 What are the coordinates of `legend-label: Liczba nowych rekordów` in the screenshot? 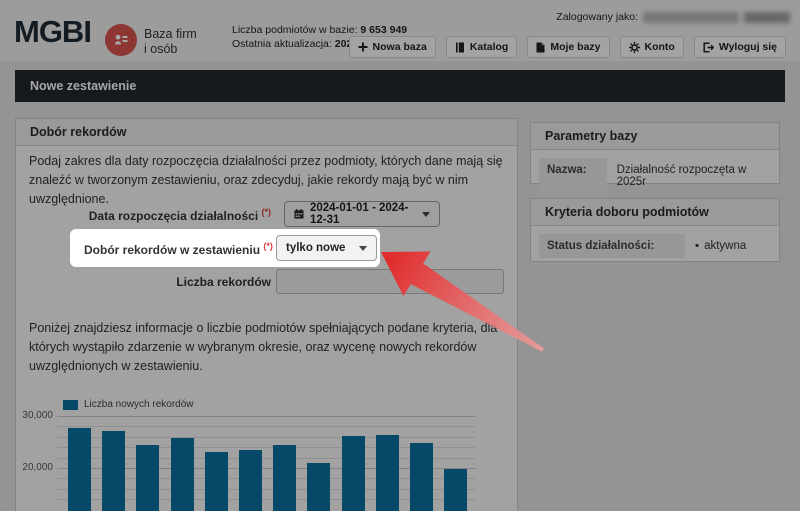 It's located at (139, 404).